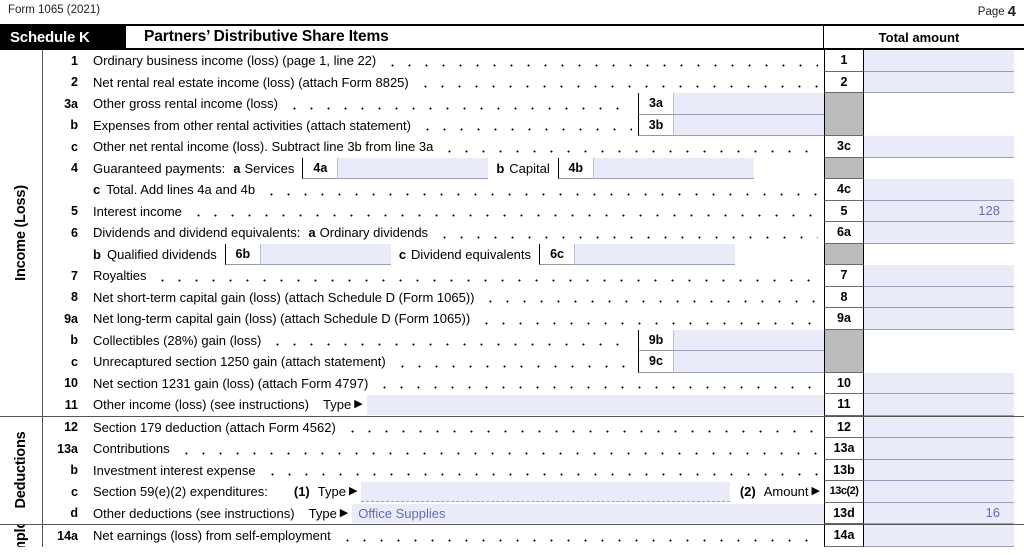 The height and width of the screenshot is (555, 1024). What do you see at coordinates (500, 168) in the screenshot?
I see `mid-letter: b` at bounding box center [500, 168].